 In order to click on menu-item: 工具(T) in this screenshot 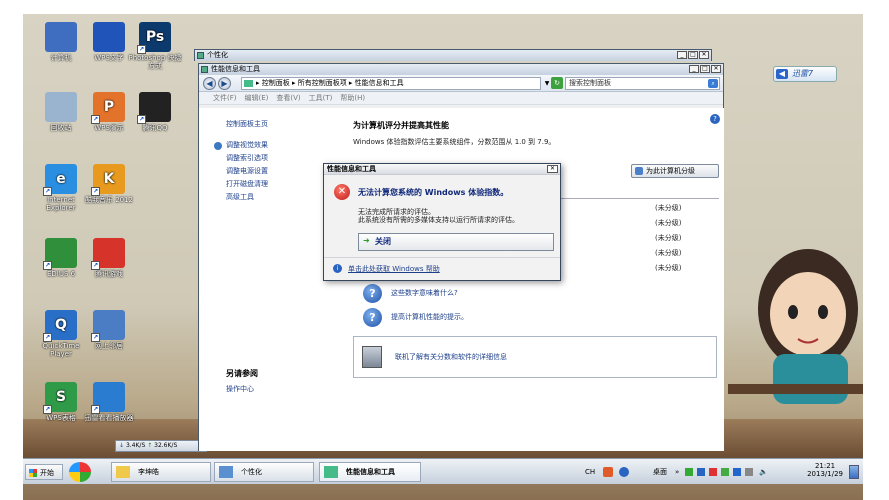, I will do `click(321, 98)`.